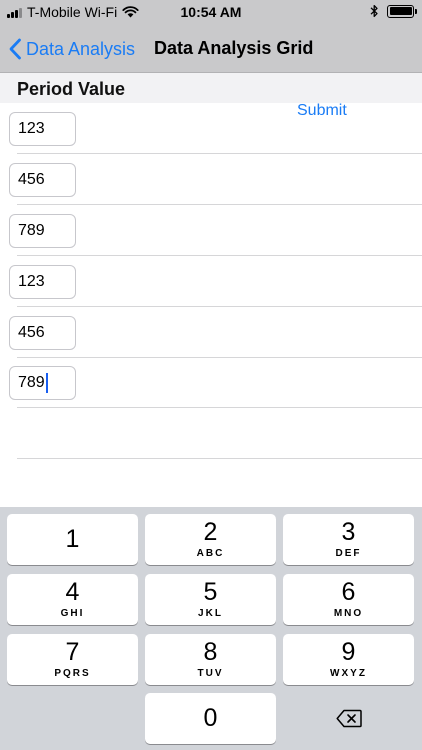 This screenshot has width=422, height=750. I want to click on key-8: 8 TUV, so click(210, 659).